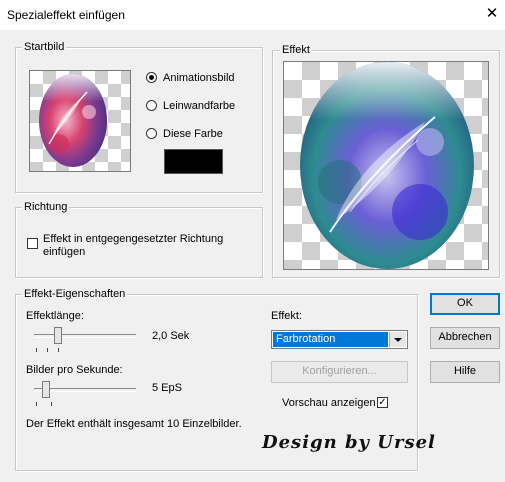 This screenshot has width=505, height=482. Describe the element at coordinates (66, 15) in the screenshot. I see `window-title: Spezialeffekt einfügen` at that location.